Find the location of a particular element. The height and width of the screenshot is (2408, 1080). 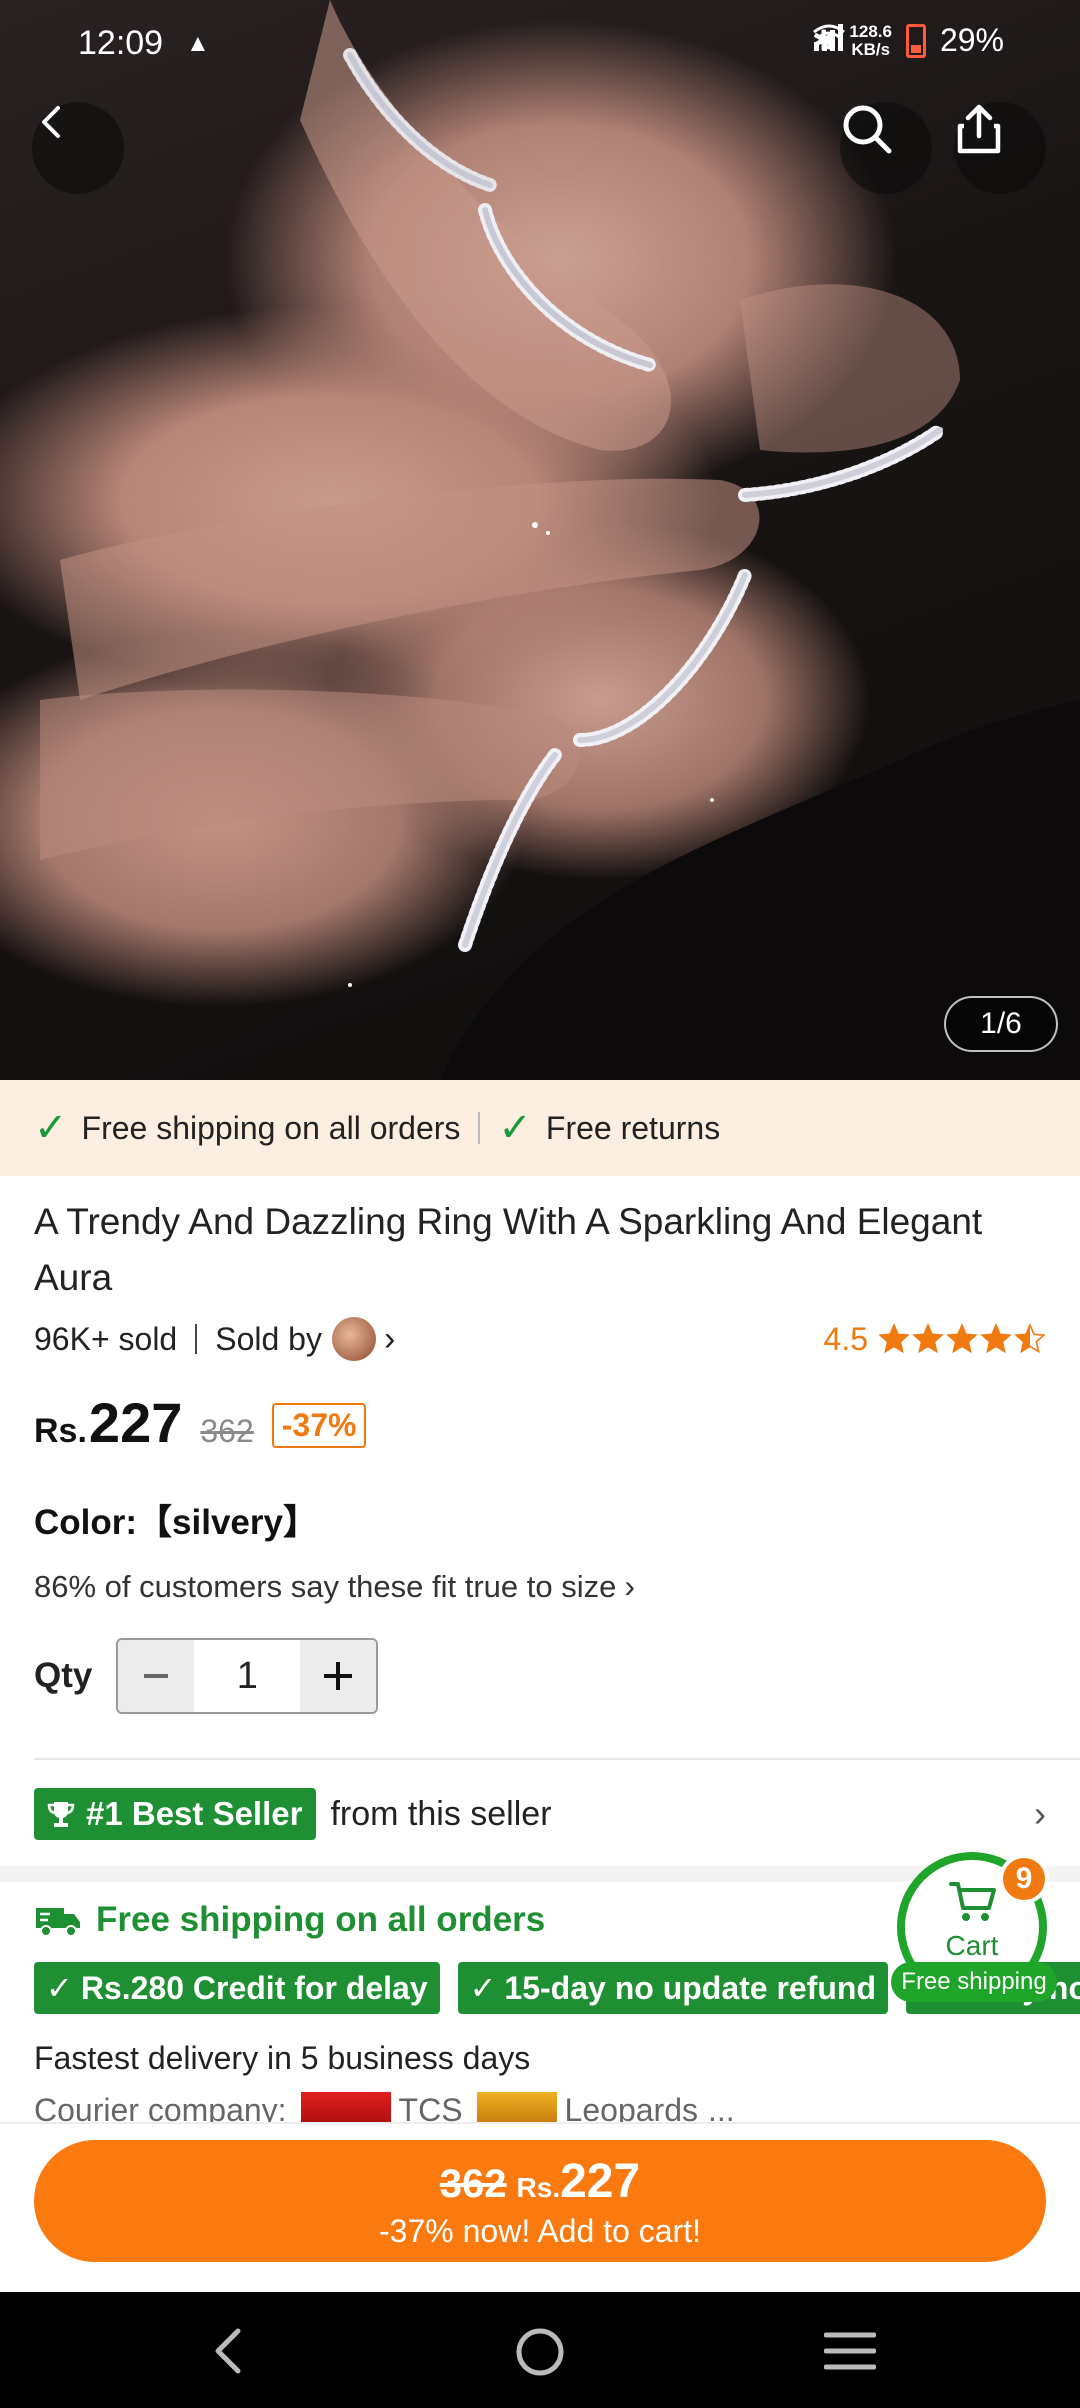

price: 227 is located at coordinates (135, 1422).